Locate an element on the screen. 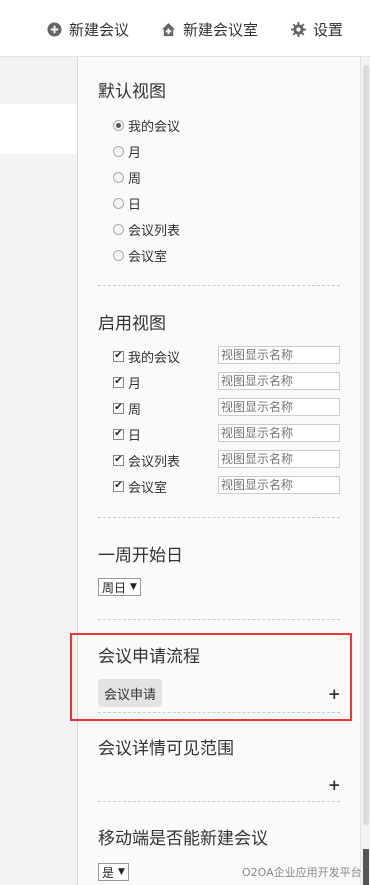 Image resolution: width=370 pixels, height=885 pixels. radio-option-day: 日 is located at coordinates (127, 203).